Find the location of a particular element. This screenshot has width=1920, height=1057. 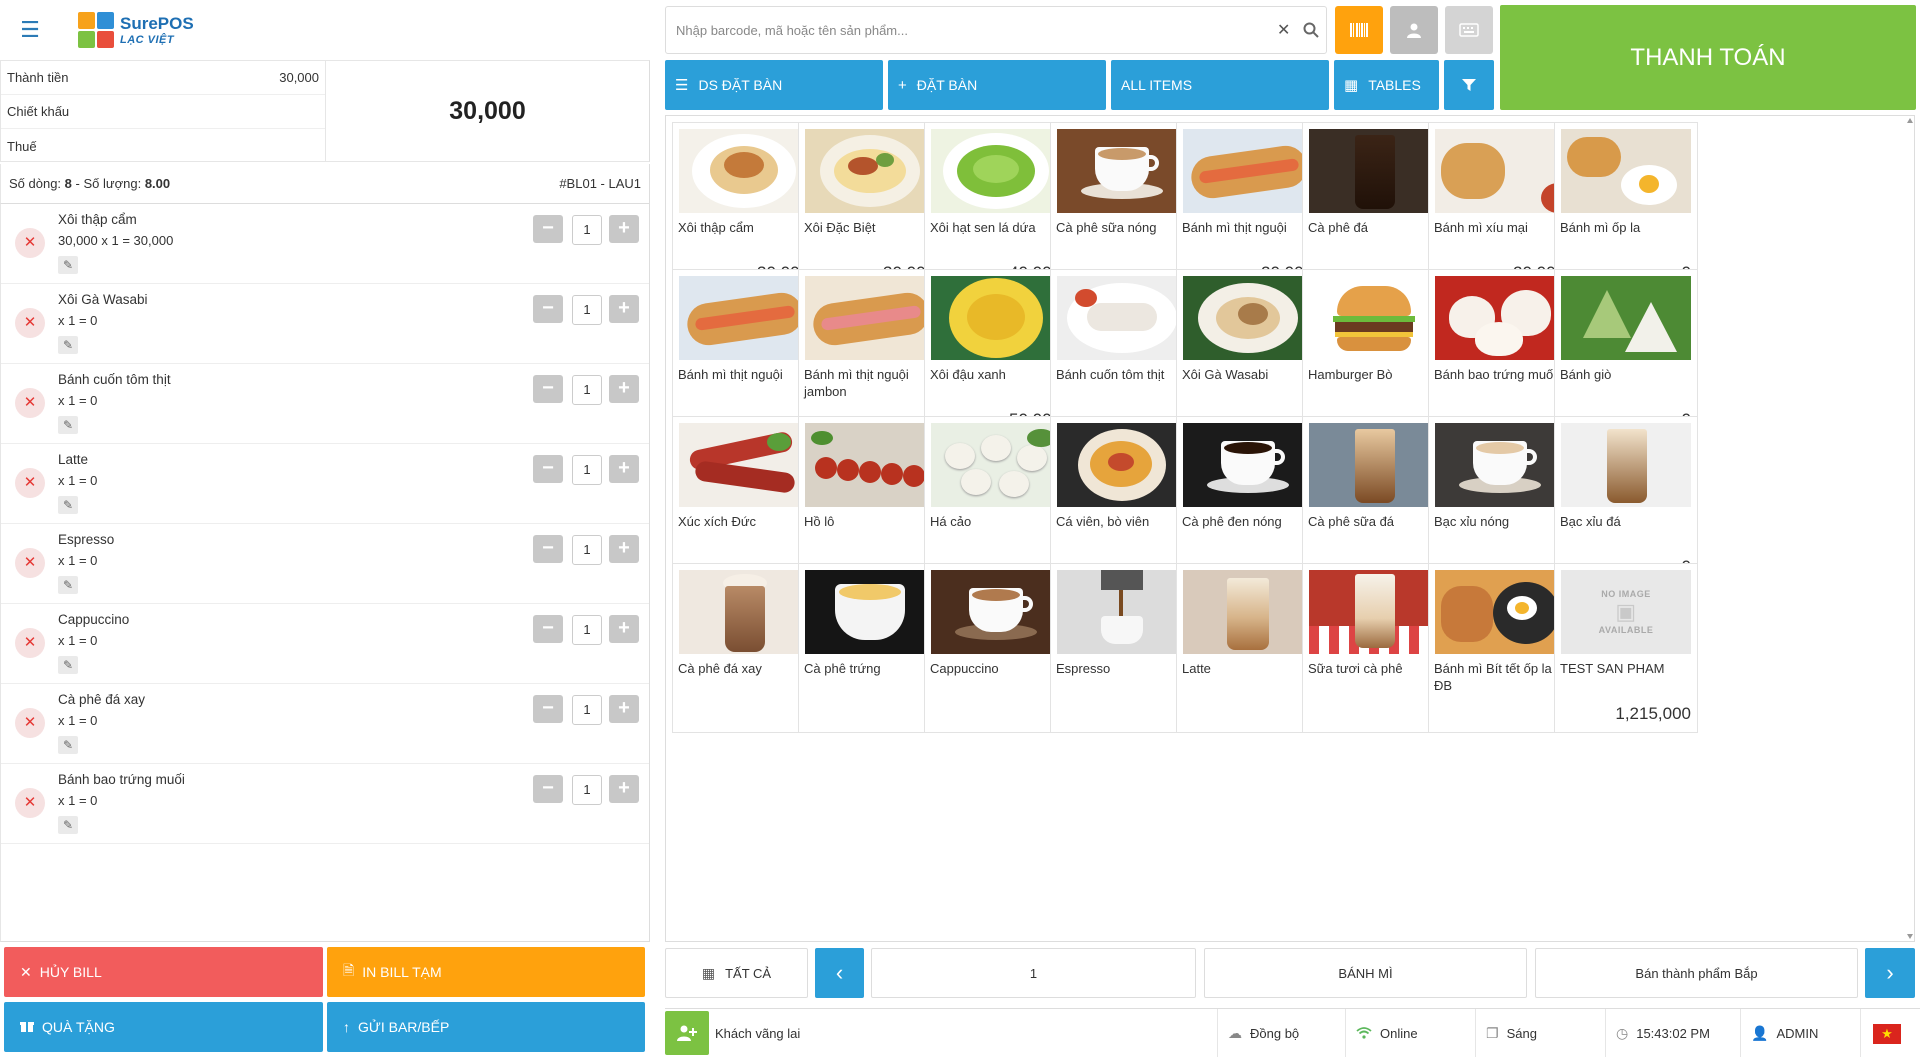

product-card: Xôi đậu xanh50,000 is located at coordinates (996, 354).